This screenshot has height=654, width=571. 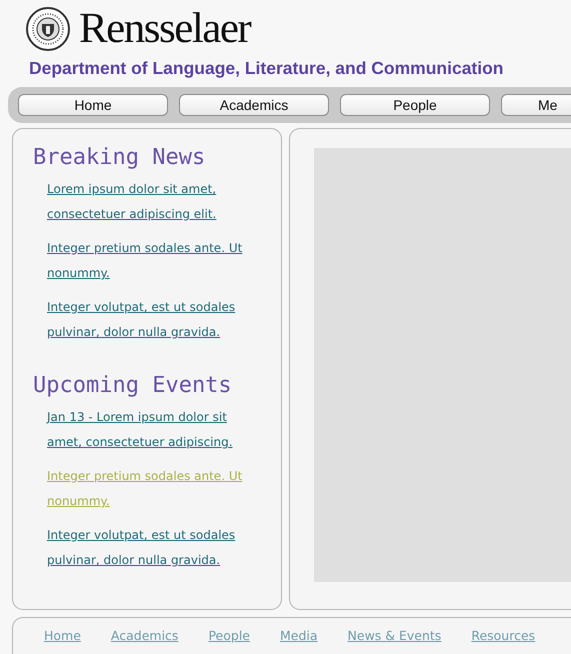 What do you see at coordinates (48, 29) in the screenshot?
I see `seal-logo` at bounding box center [48, 29].